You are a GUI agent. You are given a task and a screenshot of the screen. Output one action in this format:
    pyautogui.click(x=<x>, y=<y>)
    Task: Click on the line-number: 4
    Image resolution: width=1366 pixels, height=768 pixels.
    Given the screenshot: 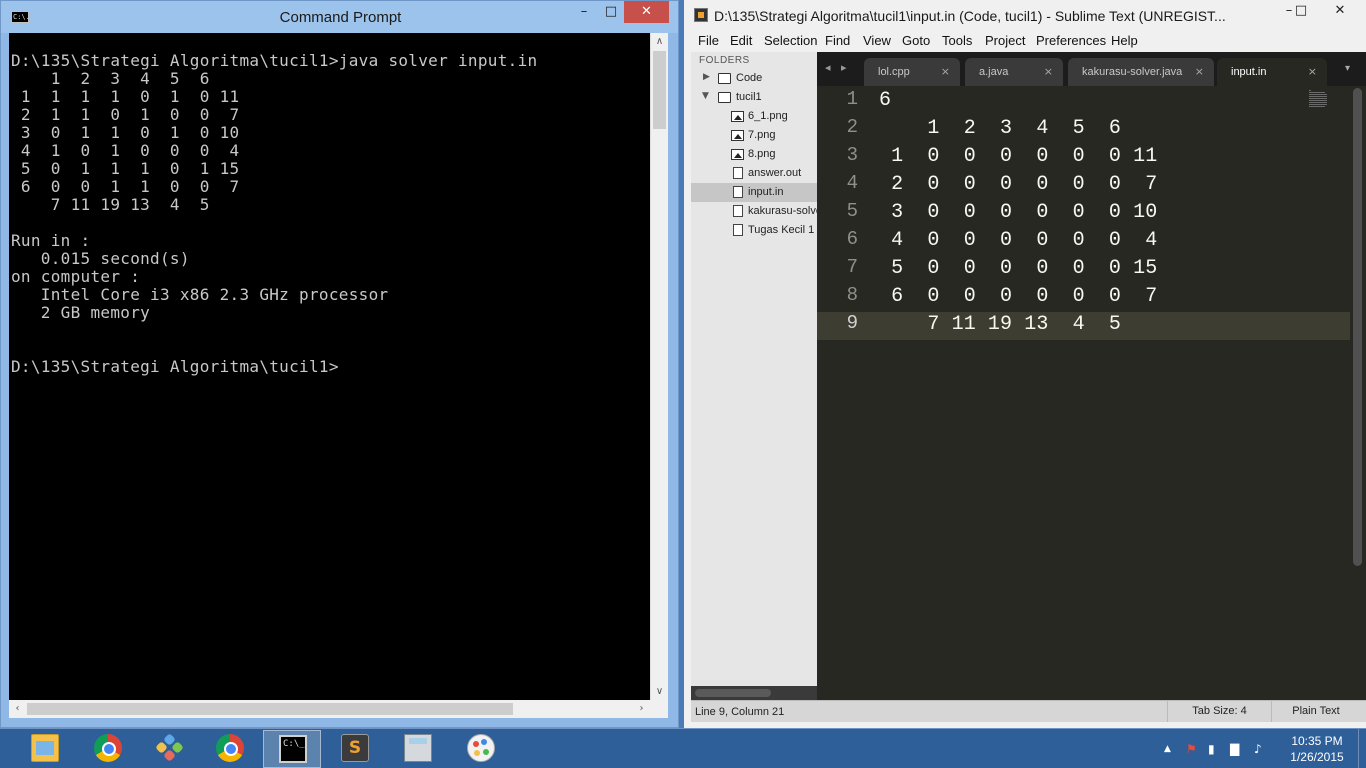 What is the action you would take?
    pyautogui.click(x=852, y=183)
    